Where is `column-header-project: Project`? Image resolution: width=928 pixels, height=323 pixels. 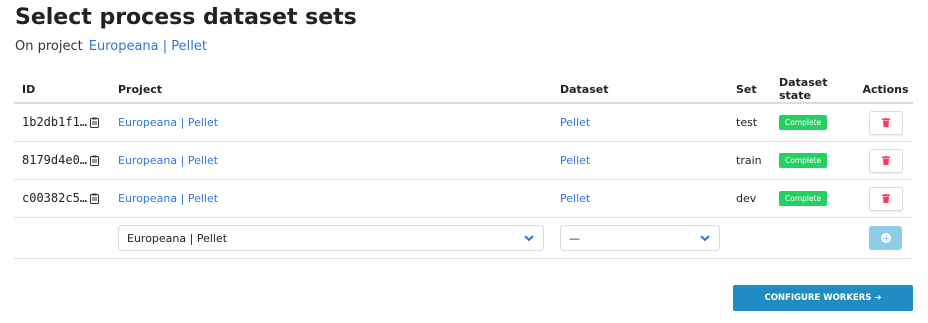 column-header-project: Project is located at coordinates (331, 90).